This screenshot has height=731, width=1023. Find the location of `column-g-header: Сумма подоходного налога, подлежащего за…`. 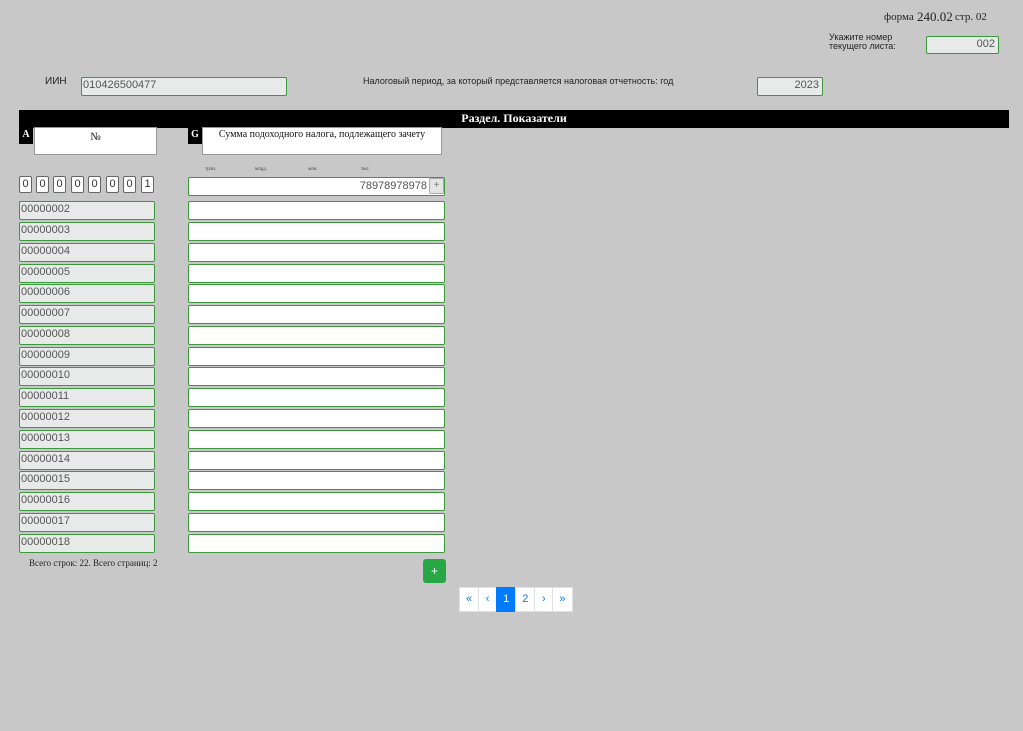

column-g-header: Сумма подоходного налога, подлежащего за… is located at coordinates (322, 141).